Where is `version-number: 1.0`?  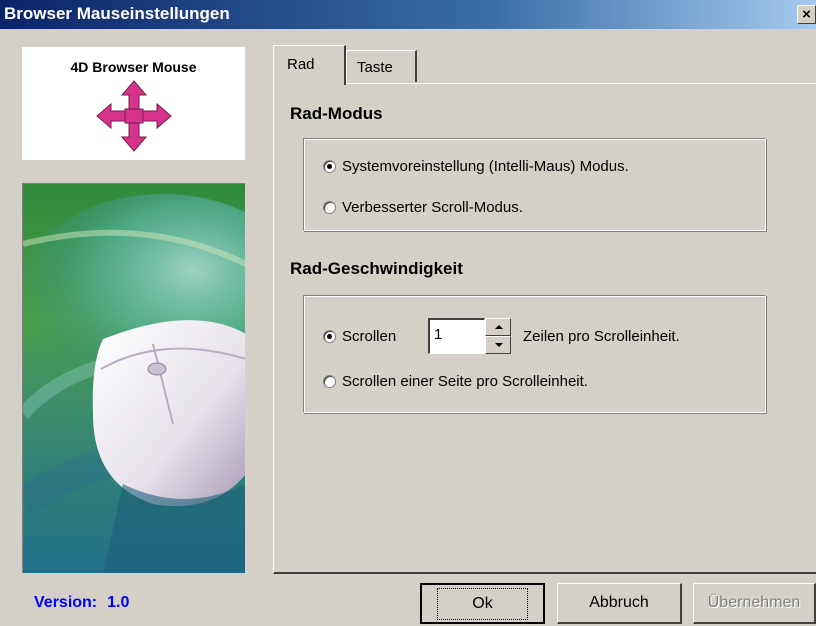 version-number: 1.0 is located at coordinates (118, 602).